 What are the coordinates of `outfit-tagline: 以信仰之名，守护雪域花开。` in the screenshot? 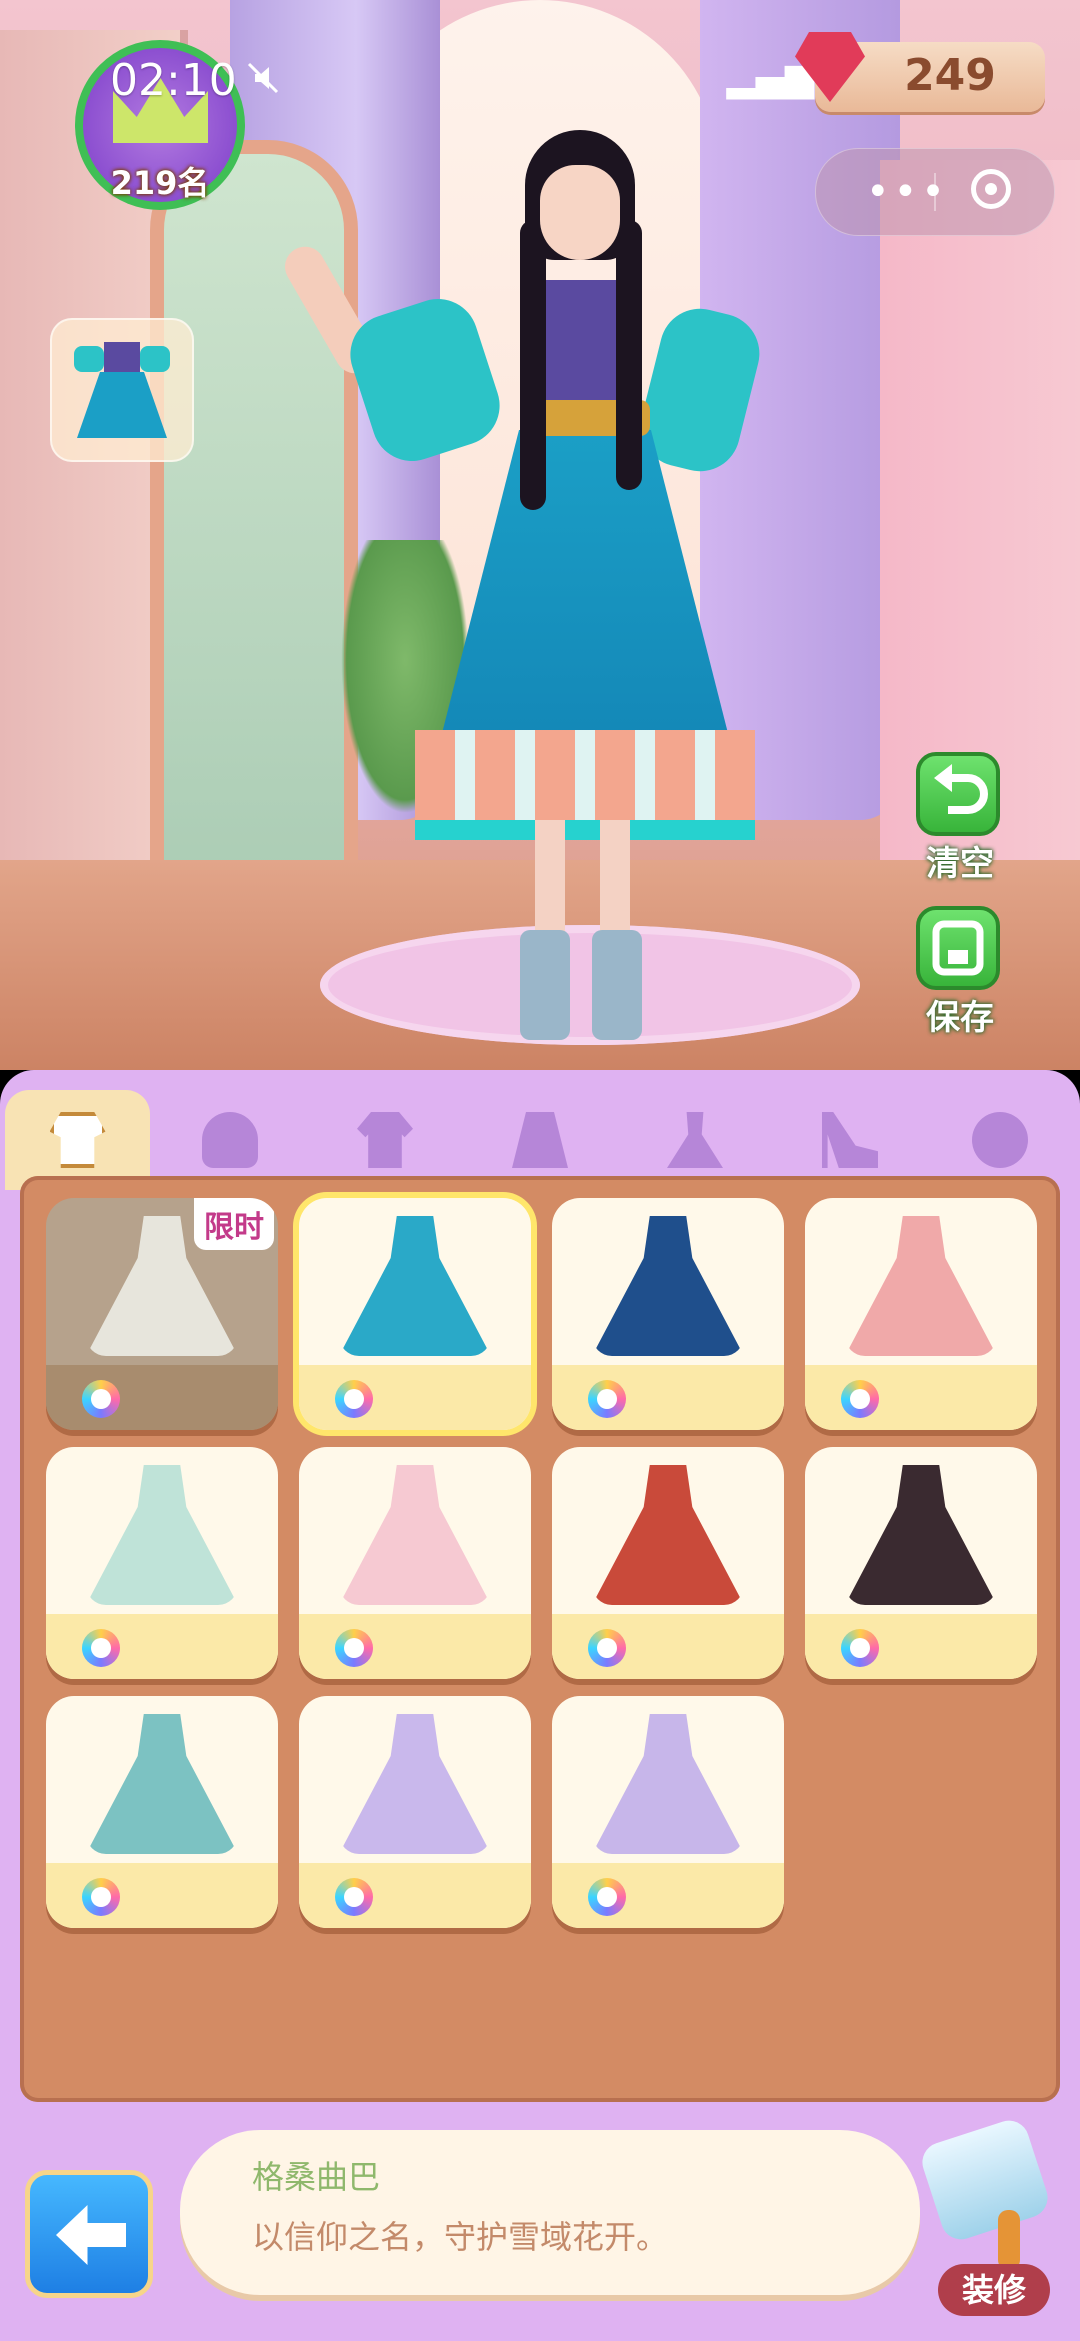 It's located at (460, 2237).